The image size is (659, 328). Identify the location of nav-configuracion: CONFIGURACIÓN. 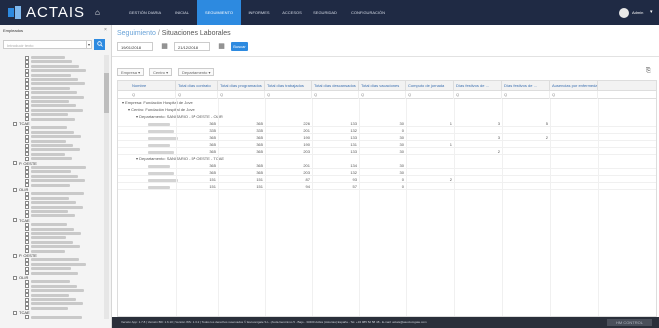
(368, 12).